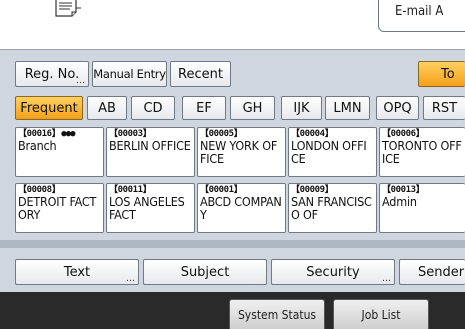 Image resolution: width=465 pixels, height=329 pixels. I want to click on destination-name: DETROIT FACTORY, so click(57, 208).